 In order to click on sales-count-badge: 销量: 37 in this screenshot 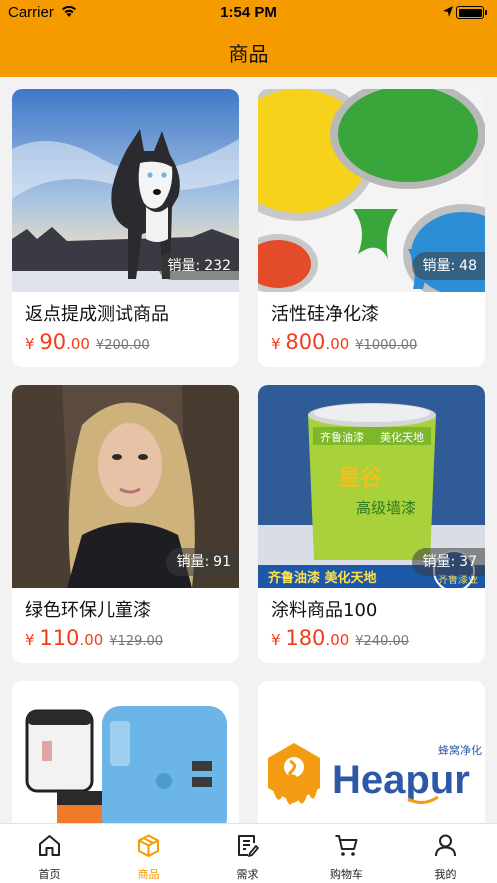, I will do `click(448, 562)`.